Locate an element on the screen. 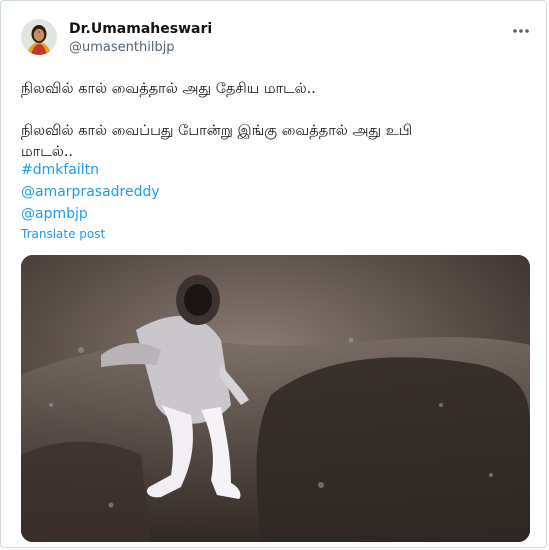  hashtag-link: #dmkfailtn is located at coordinates (60, 170).